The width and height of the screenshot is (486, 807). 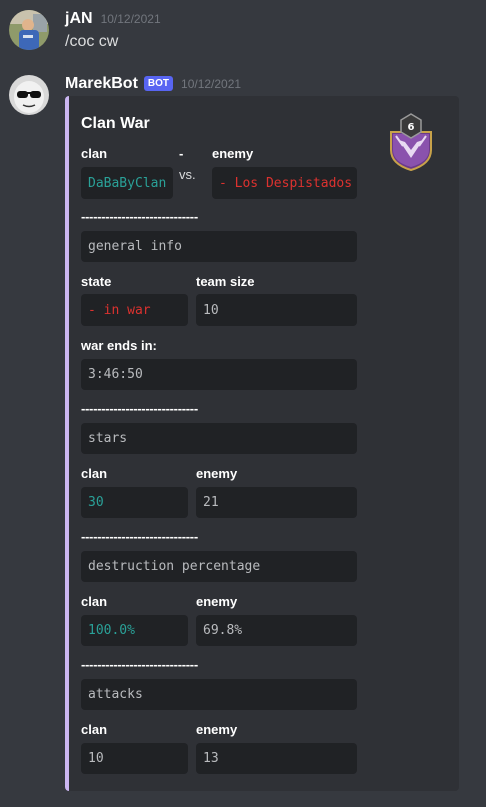 What do you see at coordinates (119, 345) in the screenshot?
I see `war-ends-label: war ends in:` at bounding box center [119, 345].